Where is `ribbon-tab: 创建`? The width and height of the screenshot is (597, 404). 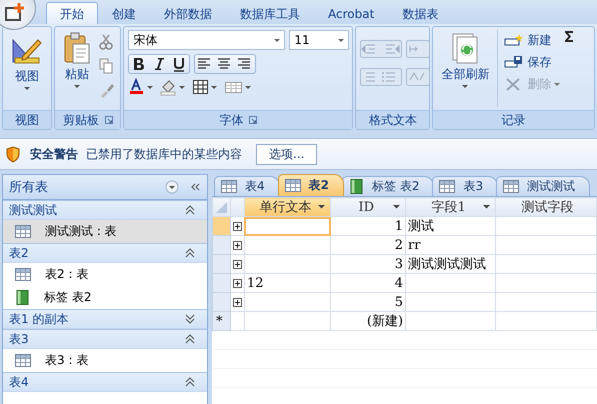 ribbon-tab: 创建 is located at coordinates (124, 13).